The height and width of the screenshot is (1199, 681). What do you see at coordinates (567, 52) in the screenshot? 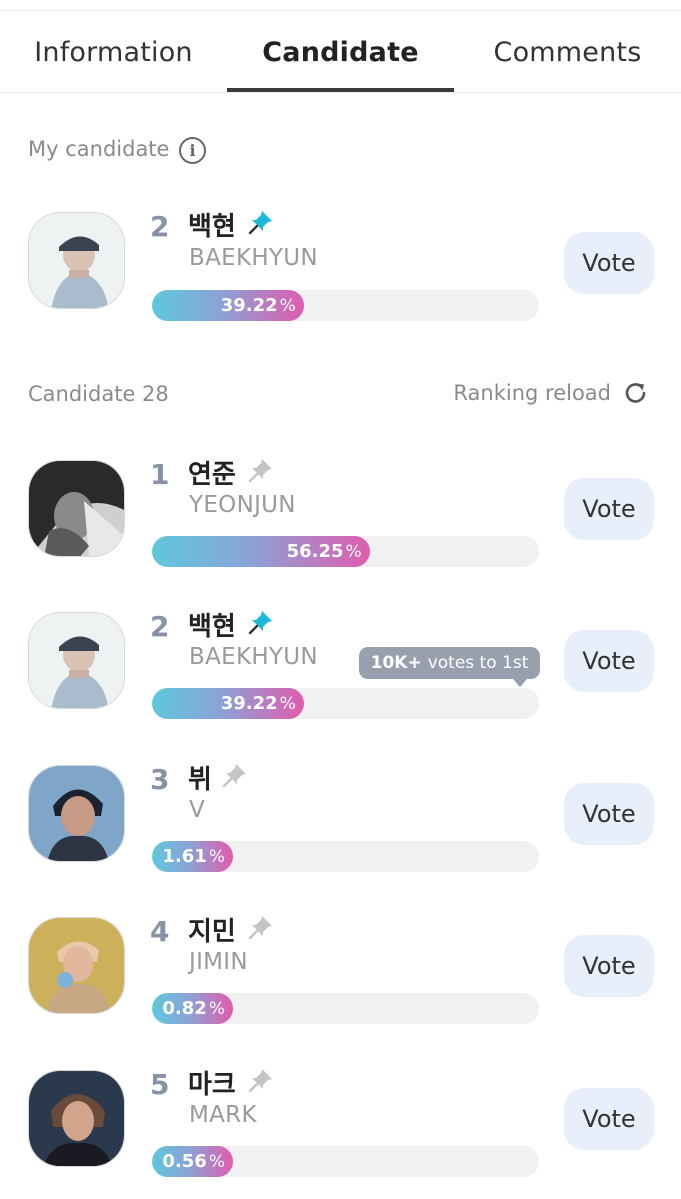
I see `tab-comments: Comments` at bounding box center [567, 52].